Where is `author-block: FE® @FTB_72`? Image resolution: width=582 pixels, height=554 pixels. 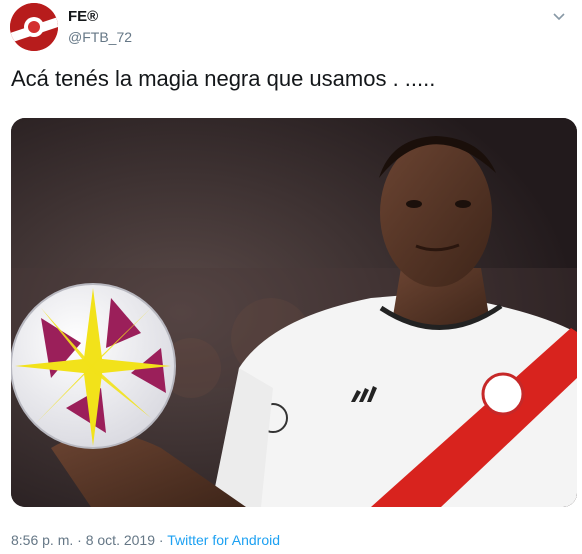
author-block: FE® @FTB_72 is located at coordinates (100, 27).